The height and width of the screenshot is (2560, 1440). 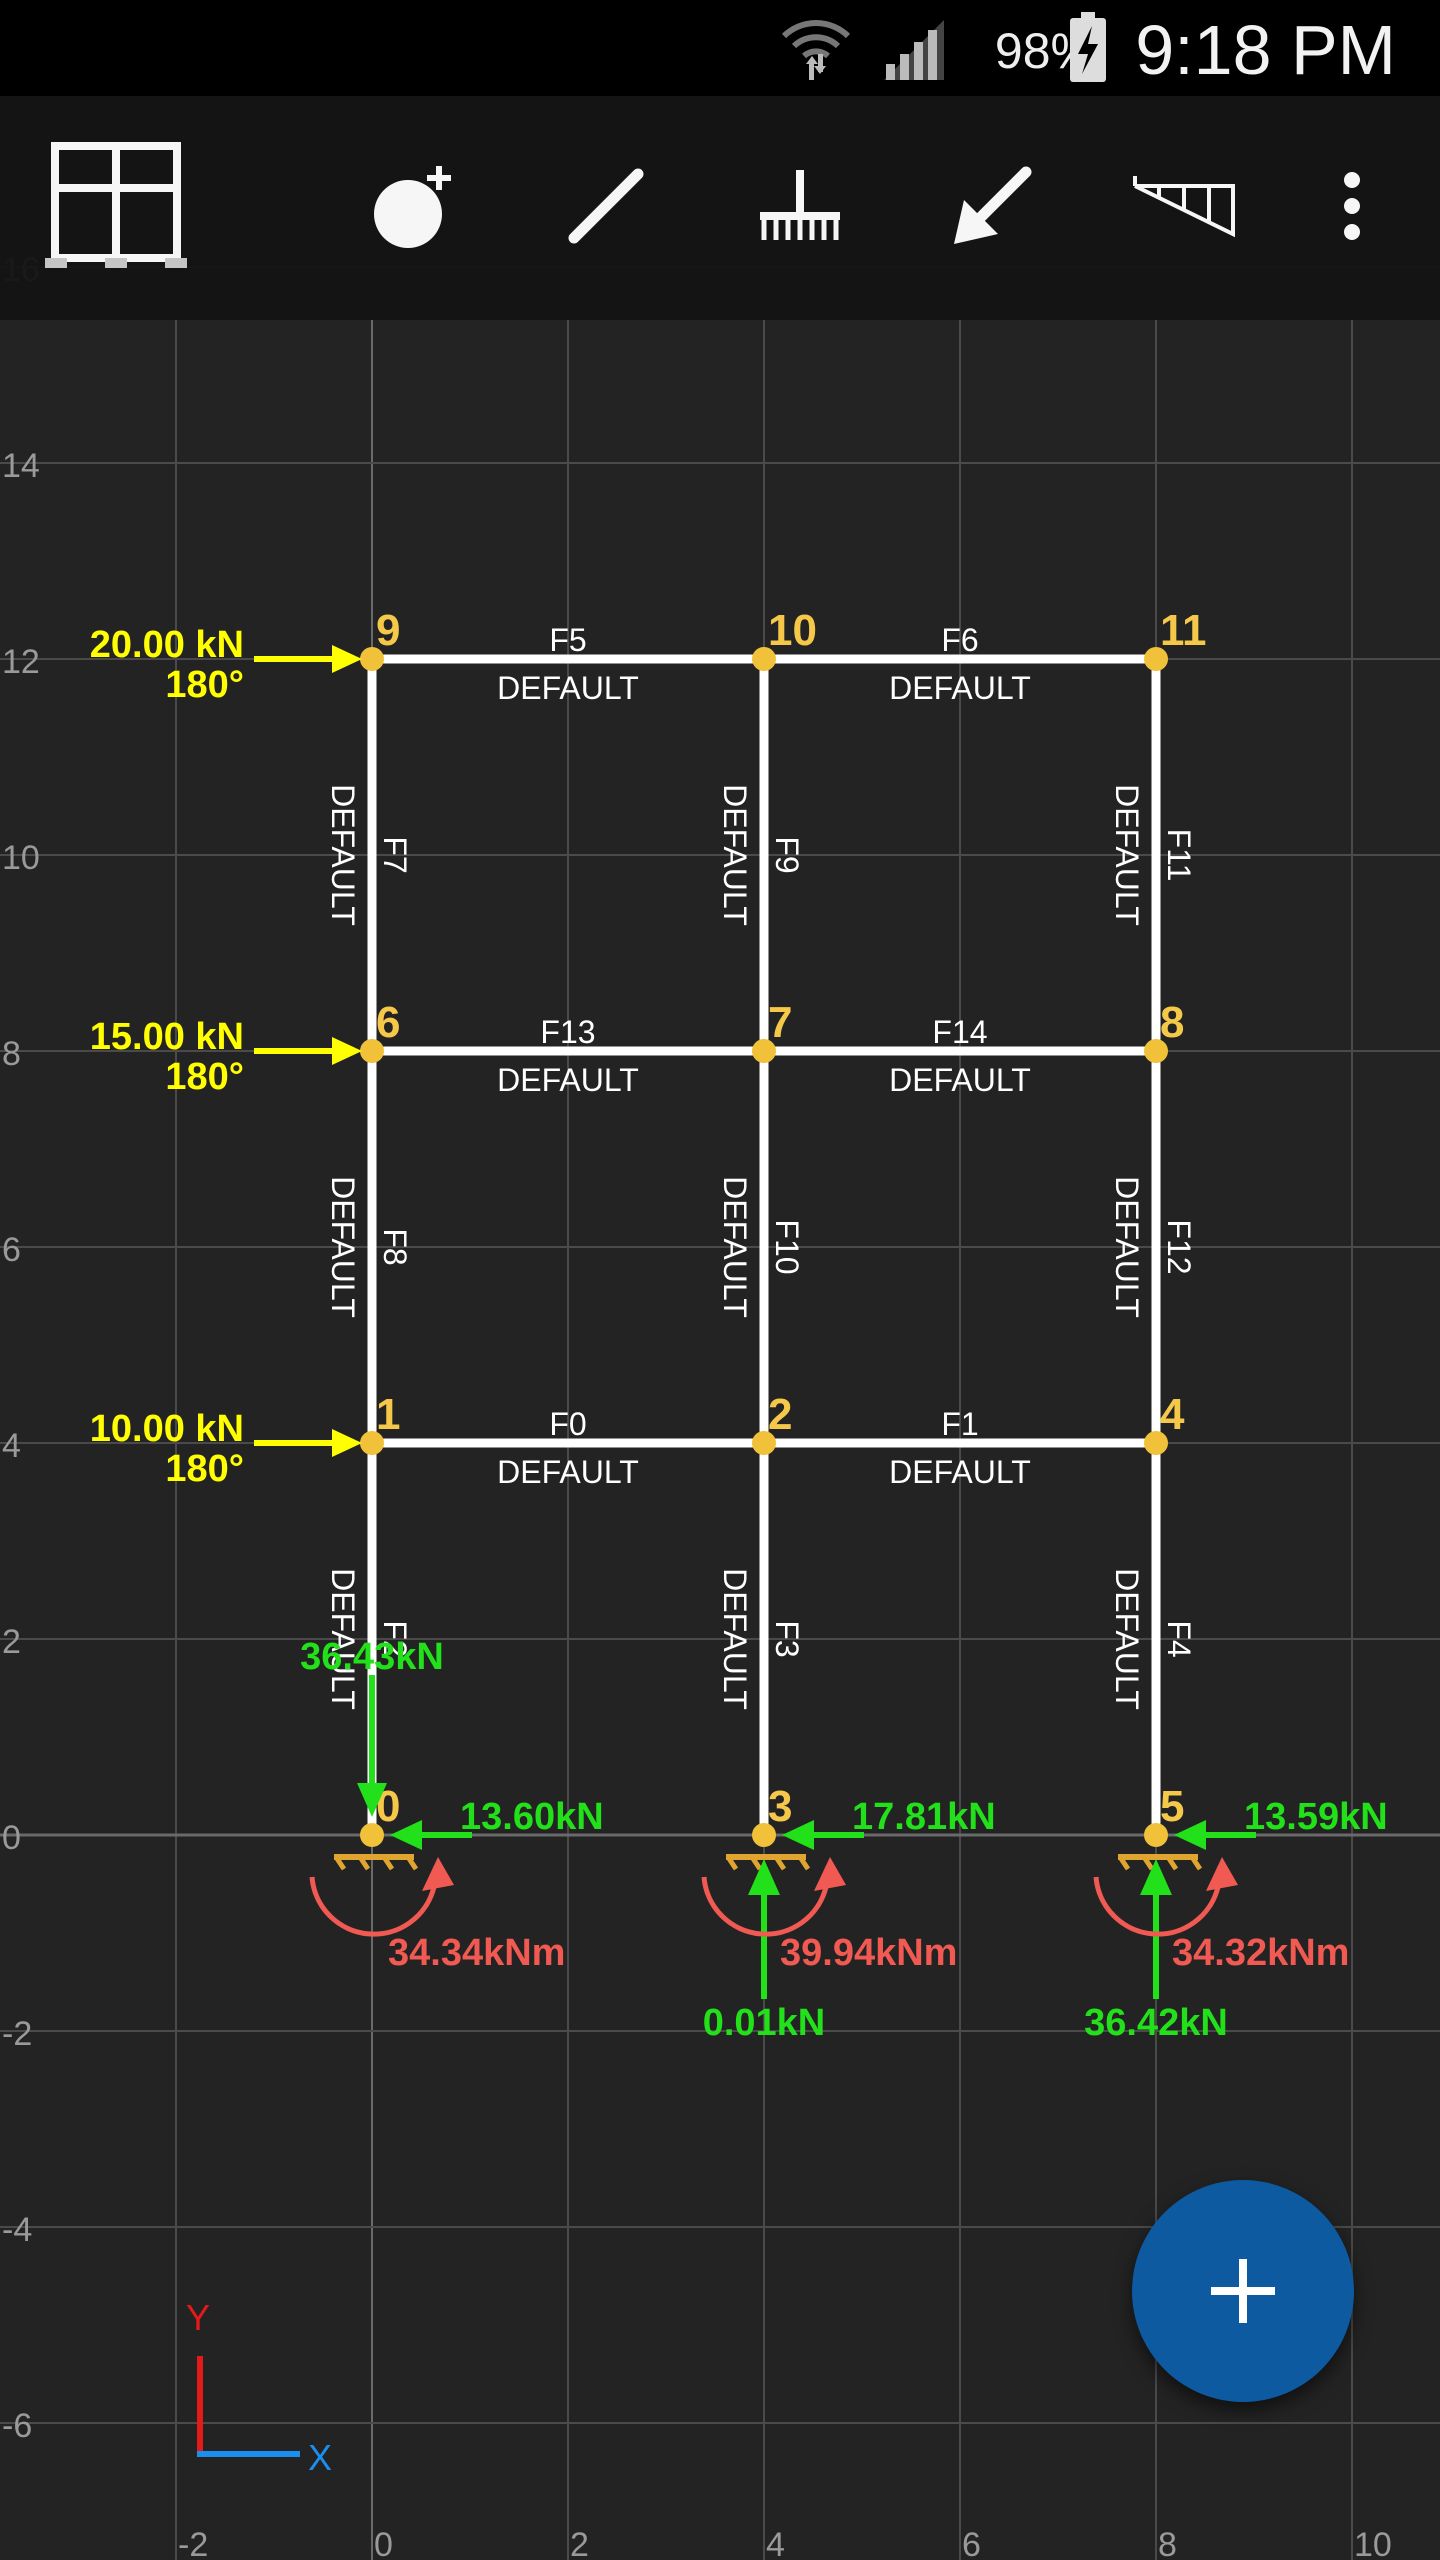 What do you see at coordinates (780, 1414) in the screenshot?
I see `node-label: 2` at bounding box center [780, 1414].